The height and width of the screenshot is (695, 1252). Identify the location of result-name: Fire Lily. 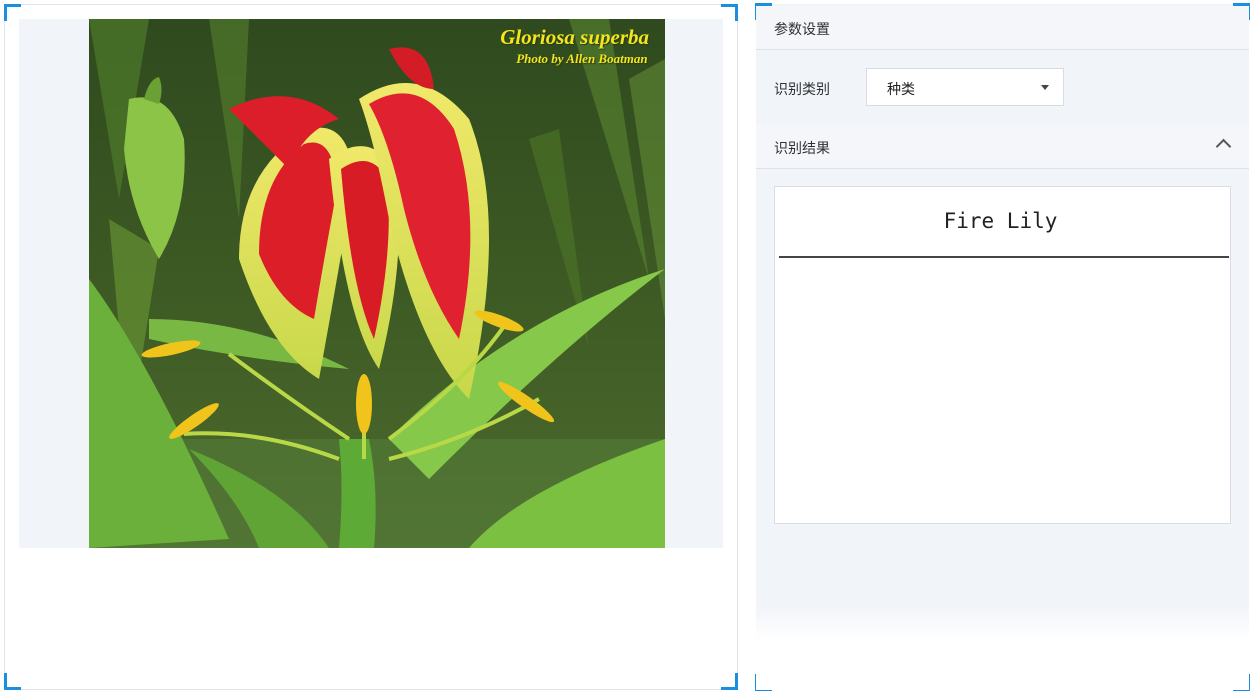
(1000, 221).